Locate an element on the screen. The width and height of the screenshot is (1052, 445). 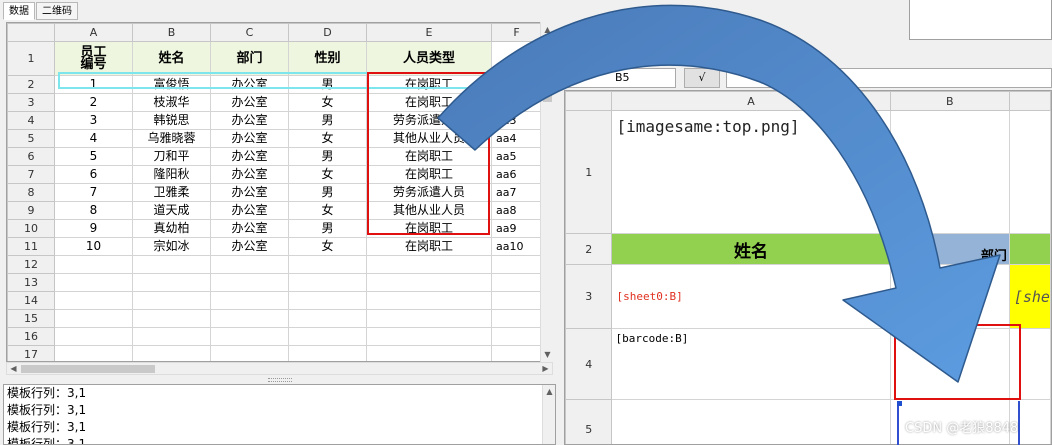
scrollbar-thumb is located at coordinates (547, 69).